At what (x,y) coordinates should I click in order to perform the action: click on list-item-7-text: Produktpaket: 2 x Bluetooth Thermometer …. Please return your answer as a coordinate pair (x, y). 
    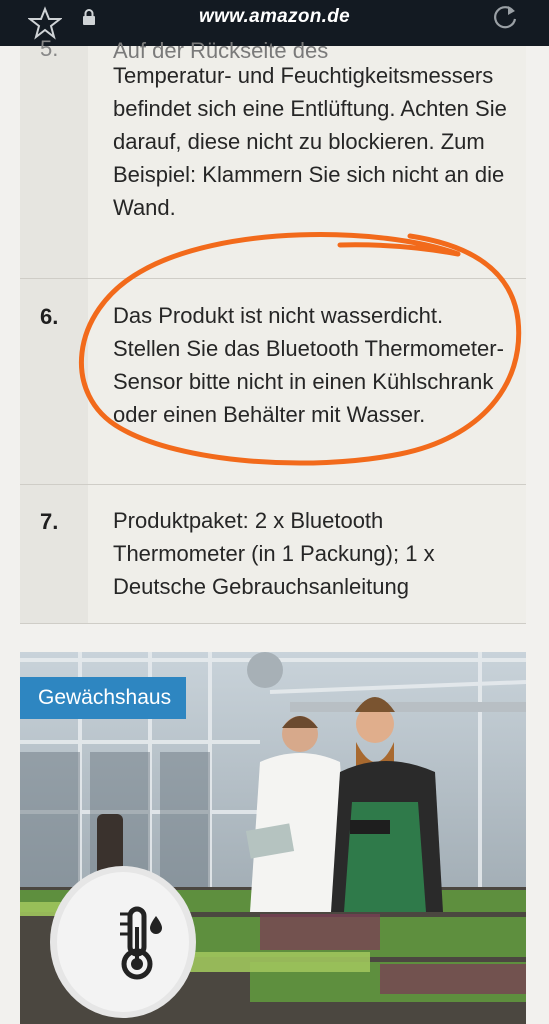
    Looking at the image, I should click on (274, 553).